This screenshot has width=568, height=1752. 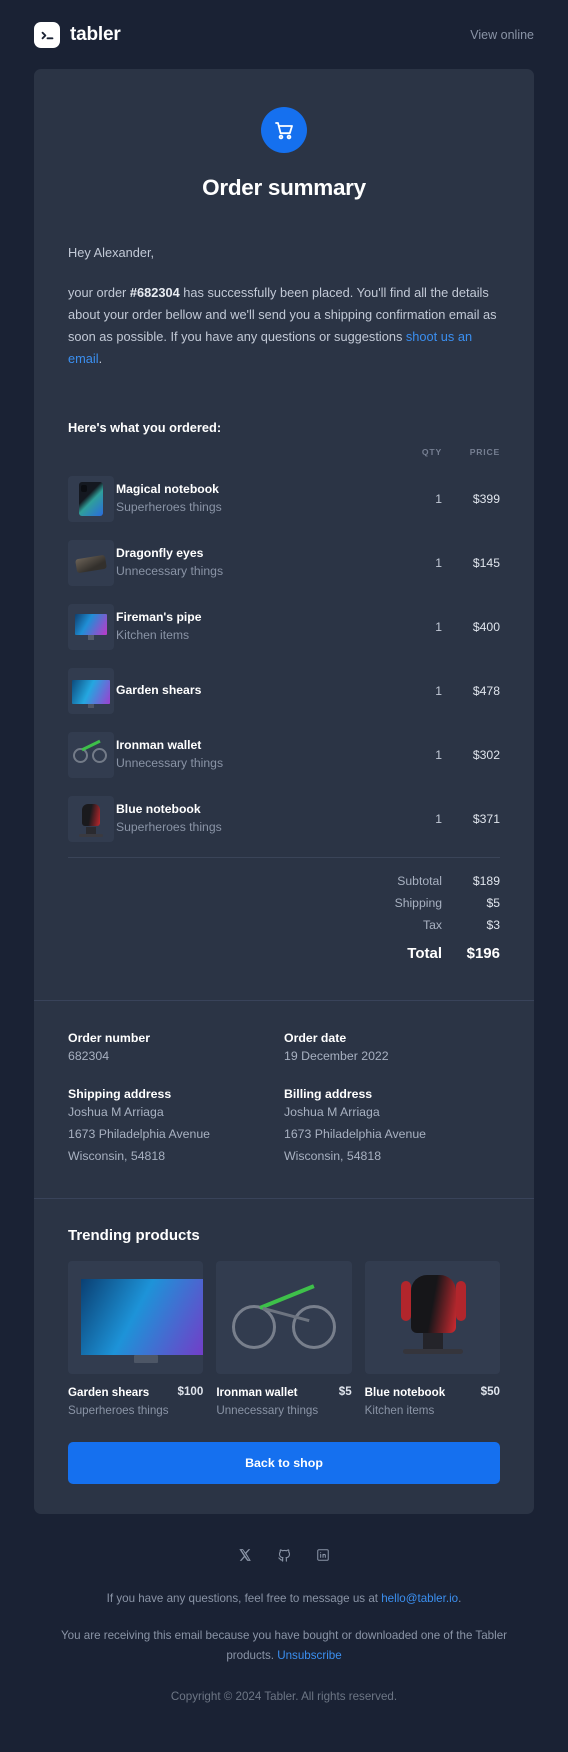 I want to click on order-date-block: Order date 19 December 2022, so click(x=392, y=1049).